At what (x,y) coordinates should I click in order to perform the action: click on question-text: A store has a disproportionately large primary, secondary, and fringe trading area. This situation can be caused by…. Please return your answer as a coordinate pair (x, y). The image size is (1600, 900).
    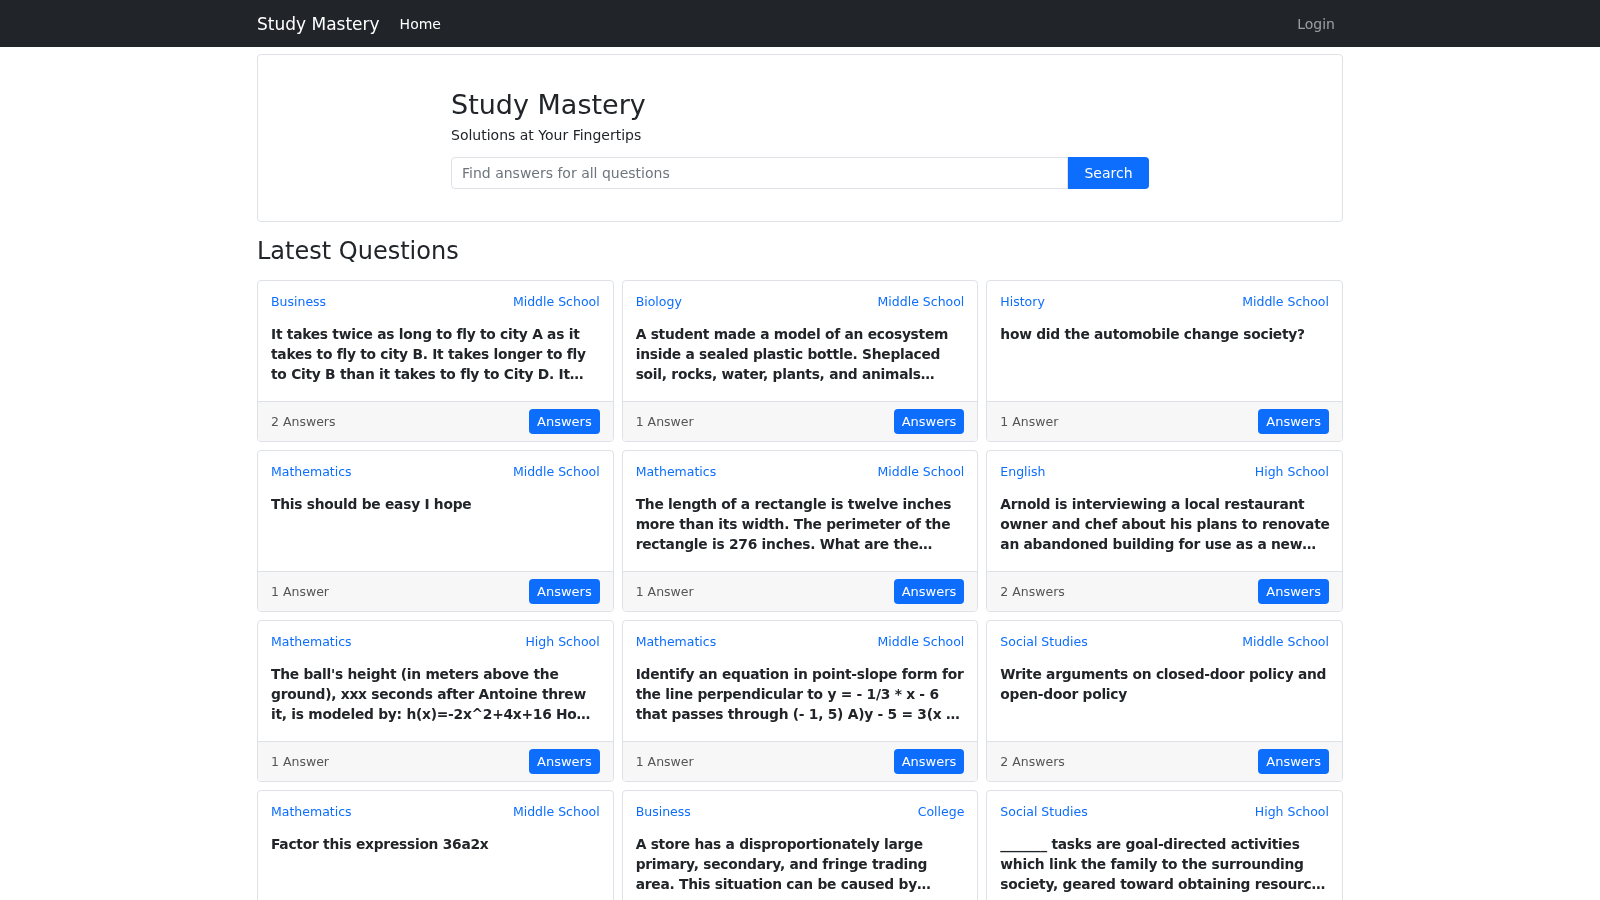
    Looking at the image, I should click on (801, 864).